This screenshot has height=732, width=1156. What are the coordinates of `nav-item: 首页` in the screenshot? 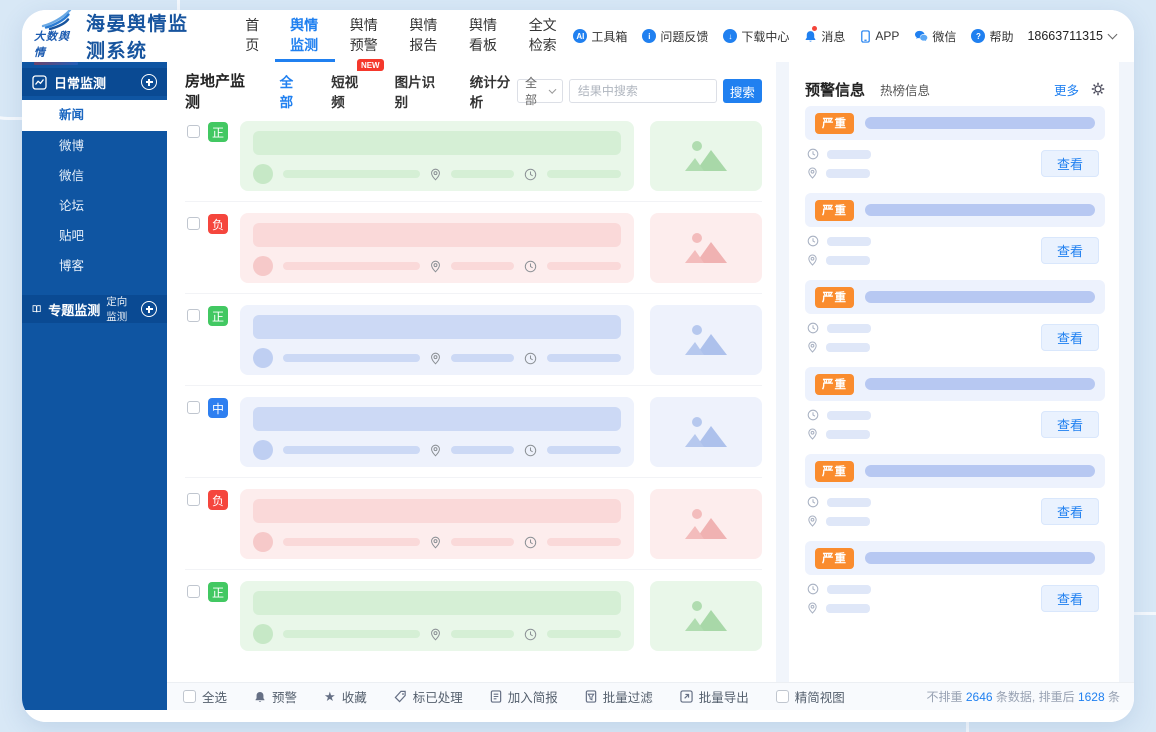 It's located at (252, 36).